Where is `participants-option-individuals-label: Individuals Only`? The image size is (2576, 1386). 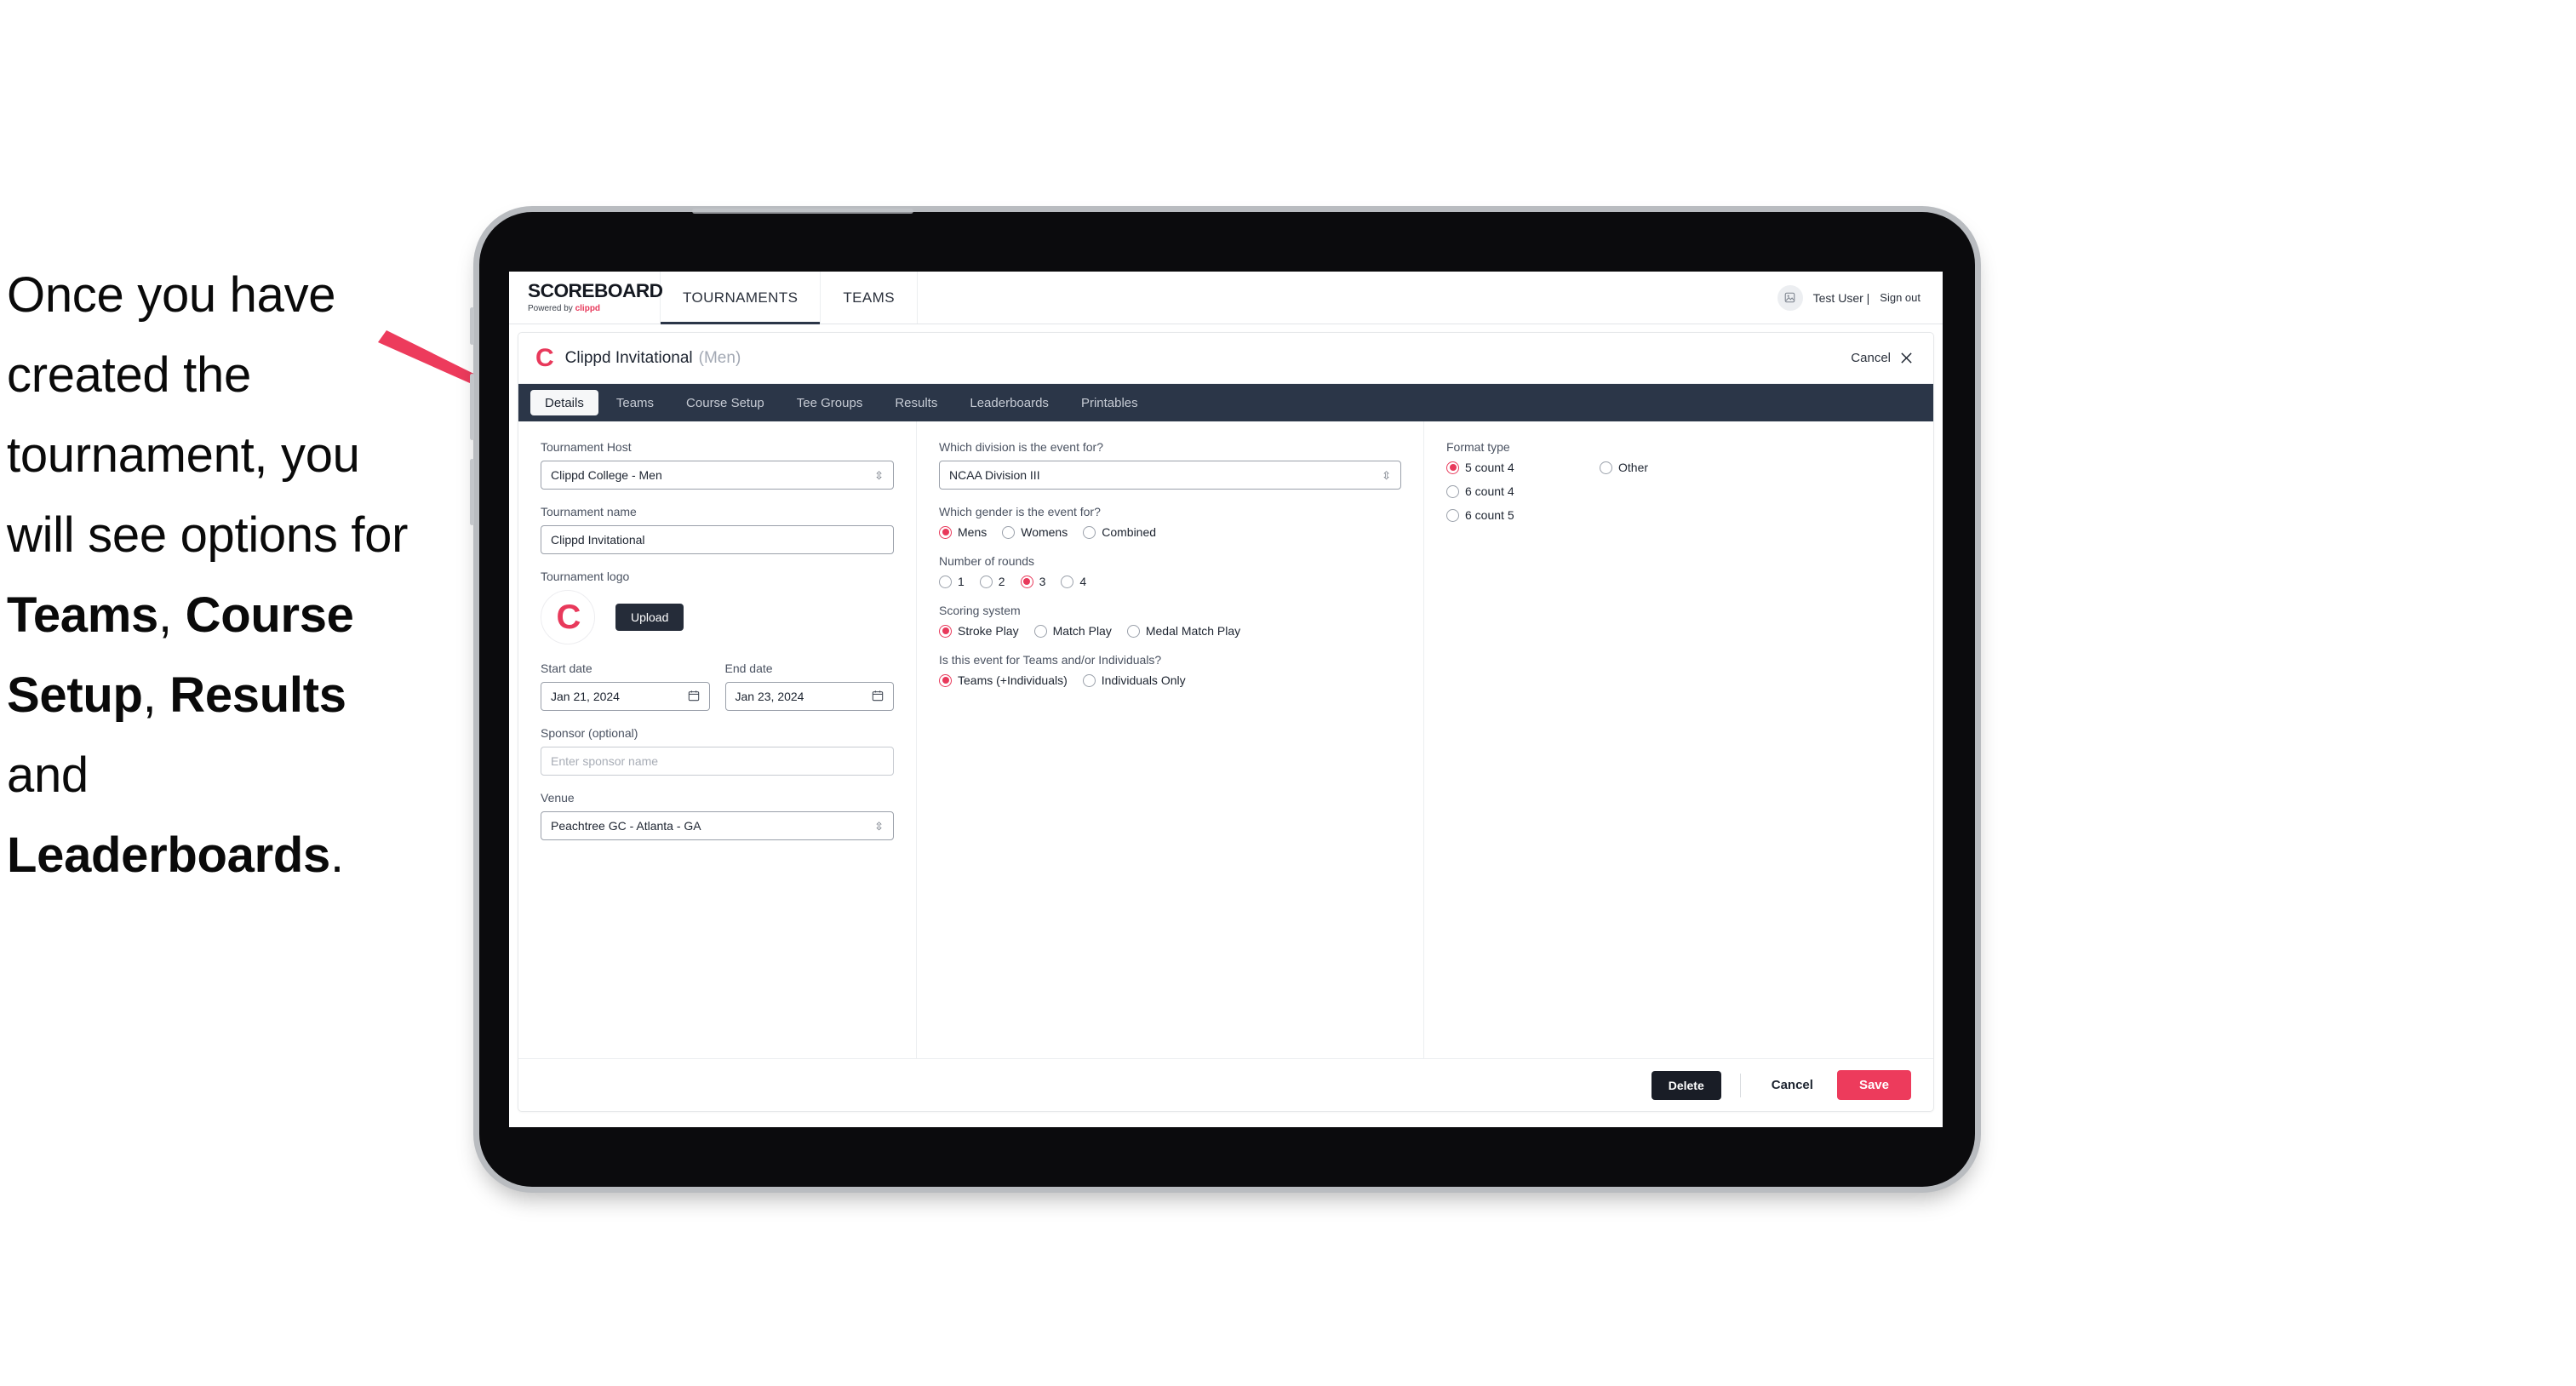 participants-option-individuals-label: Individuals Only is located at coordinates (1143, 680).